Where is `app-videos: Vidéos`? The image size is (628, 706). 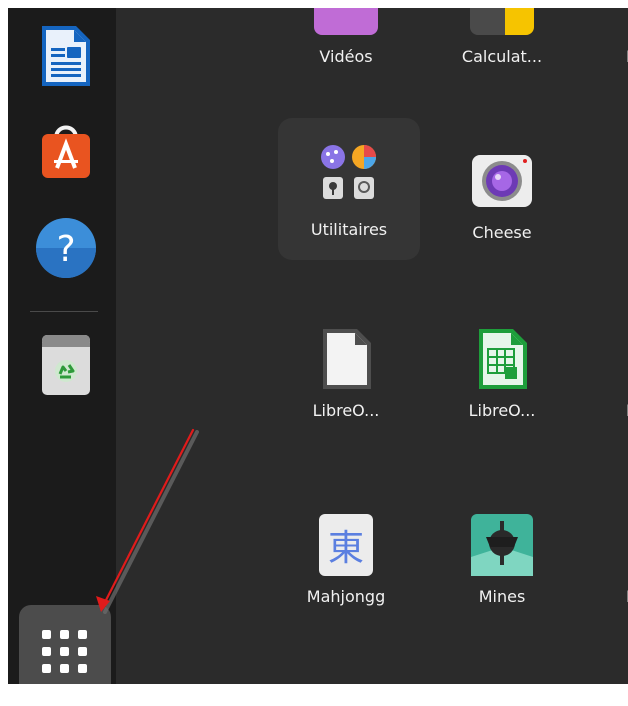 app-videos: Vidéos is located at coordinates (346, 47).